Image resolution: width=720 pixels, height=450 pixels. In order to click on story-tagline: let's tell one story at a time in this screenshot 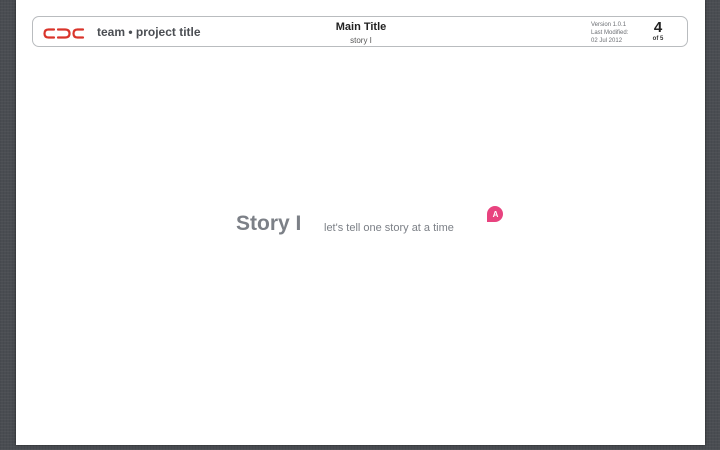, I will do `click(389, 228)`.